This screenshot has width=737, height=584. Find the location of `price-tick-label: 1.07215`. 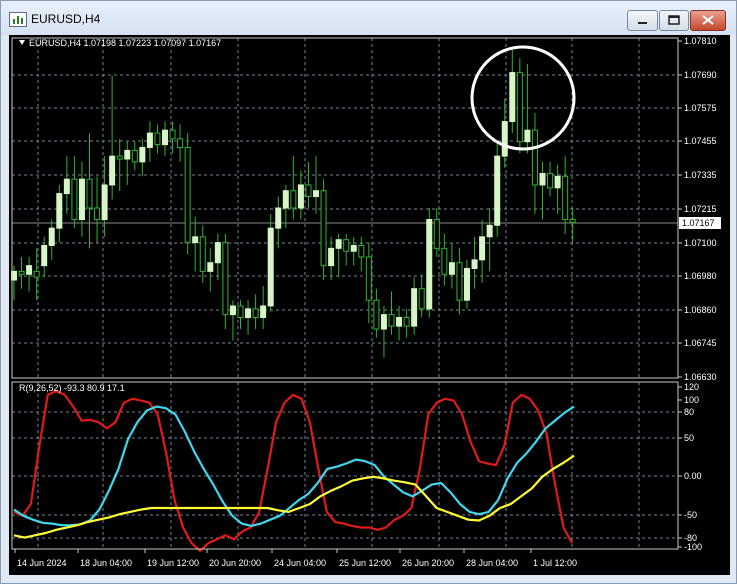

price-tick-label: 1.07215 is located at coordinates (700, 209).